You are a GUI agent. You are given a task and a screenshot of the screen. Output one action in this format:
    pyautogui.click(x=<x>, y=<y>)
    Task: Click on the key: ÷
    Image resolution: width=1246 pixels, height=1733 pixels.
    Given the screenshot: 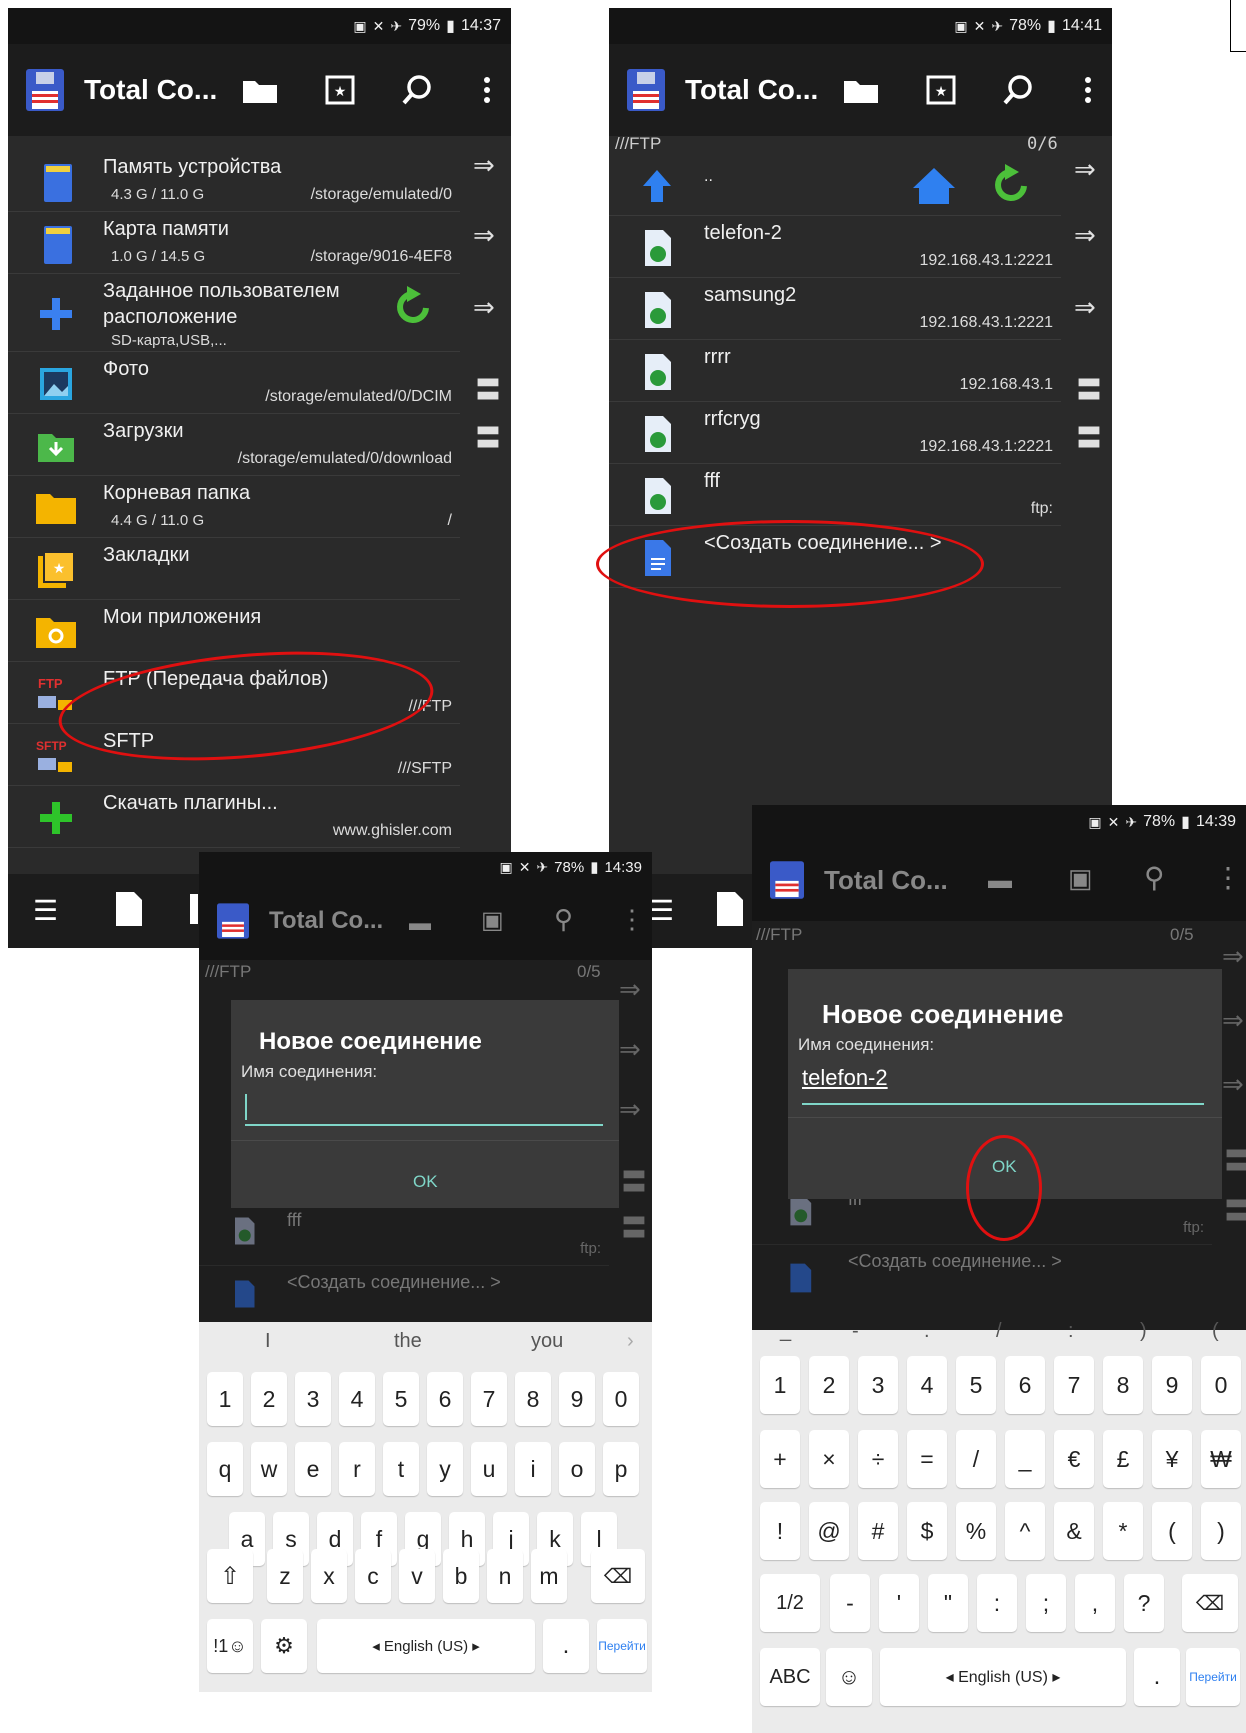 What is the action you would take?
    pyautogui.click(x=878, y=1459)
    